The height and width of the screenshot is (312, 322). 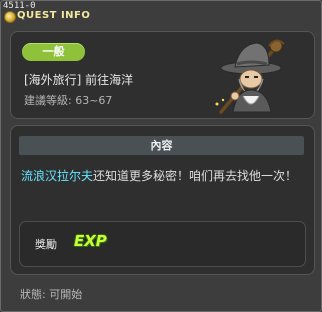 What do you see at coordinates (79, 80) in the screenshot?
I see `quest-title: [海外旅行] 前往海洋` at bounding box center [79, 80].